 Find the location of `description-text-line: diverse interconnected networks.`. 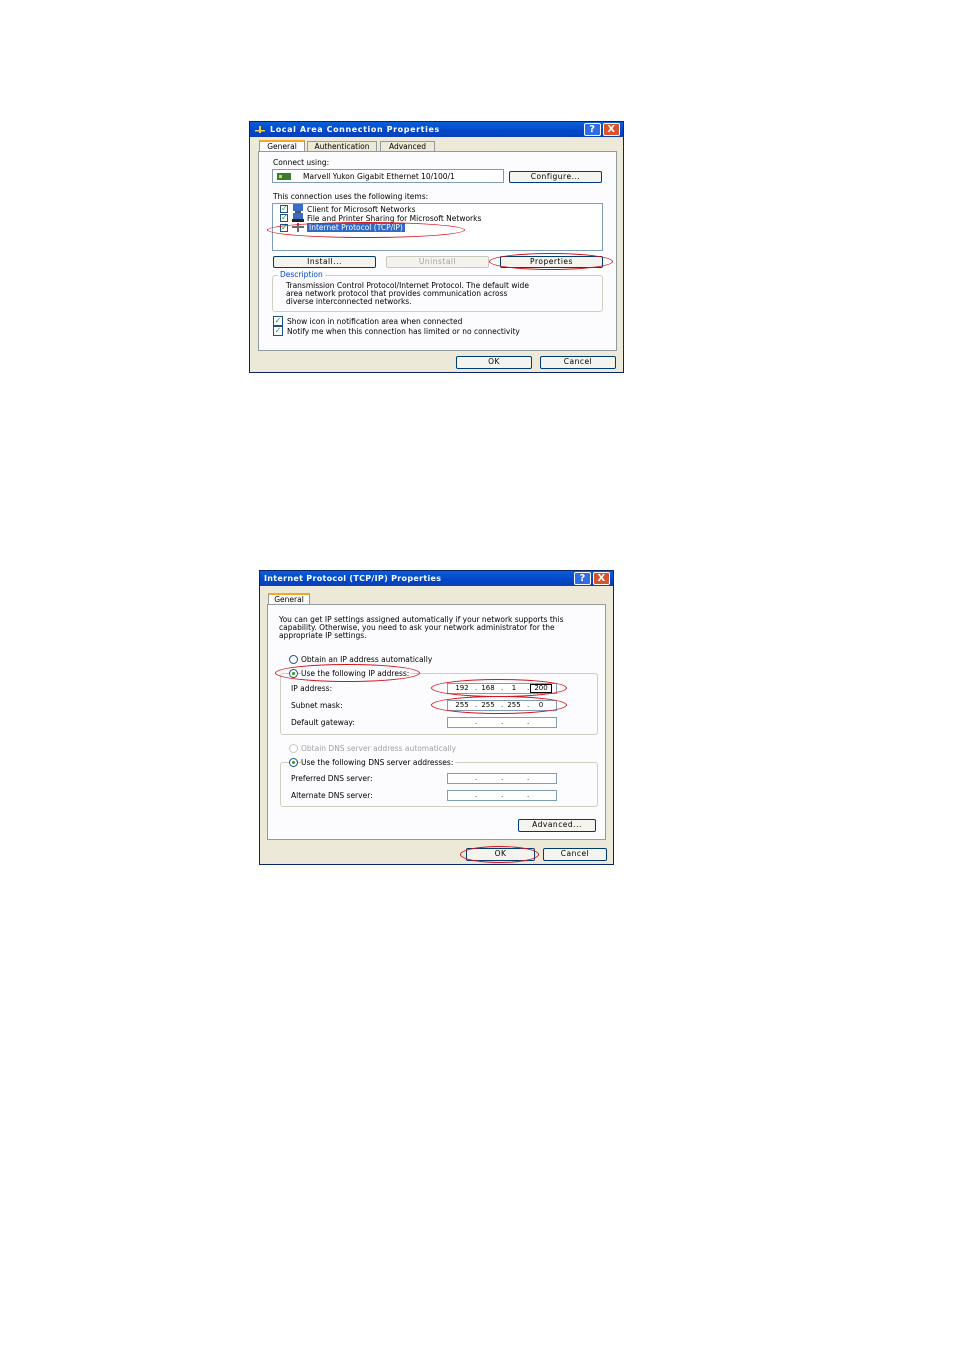

description-text-line: diverse interconnected networks. is located at coordinates (349, 301).